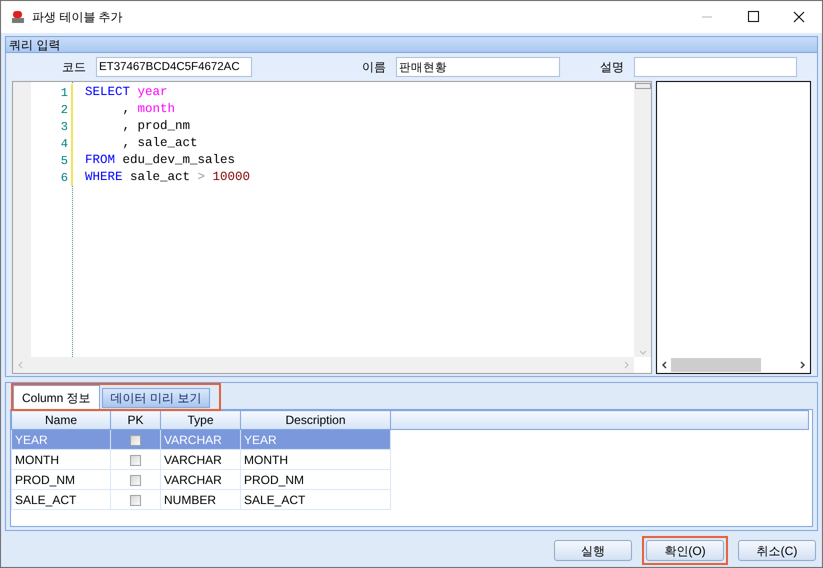 The image size is (823, 568). I want to click on line-number: 5, so click(64, 161).